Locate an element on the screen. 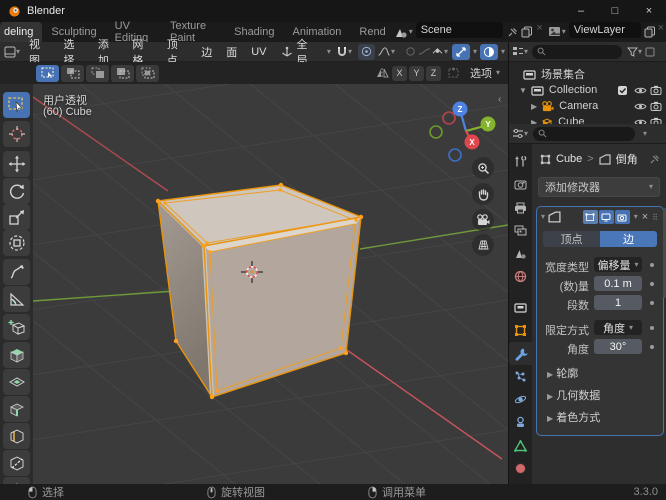 The image size is (666, 500). tool-select-box is located at coordinates (16, 105).